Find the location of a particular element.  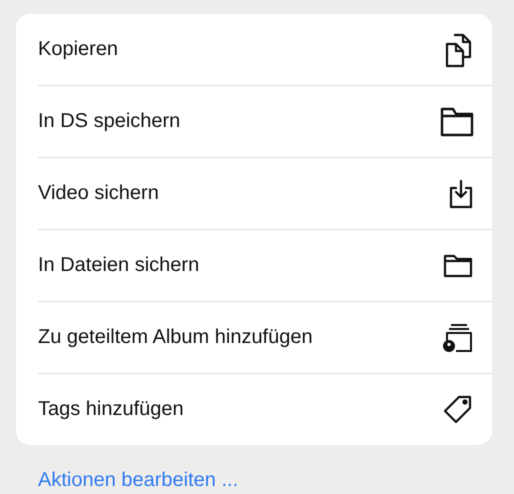

copy-icon is located at coordinates (459, 50).